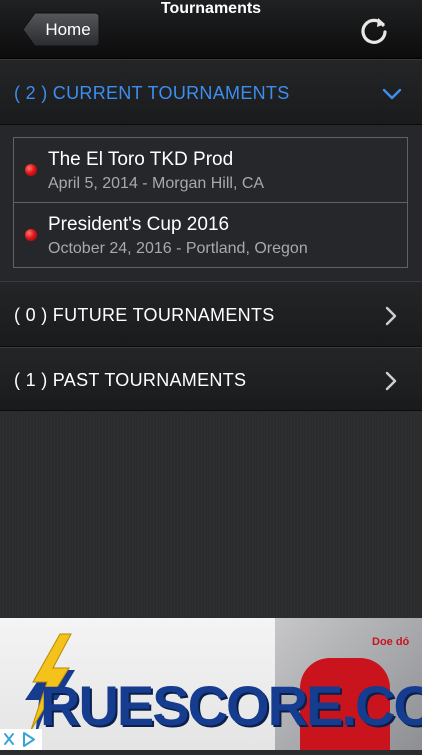 The width and height of the screenshot is (422, 755). What do you see at coordinates (231, 705) in the screenshot?
I see `ad-brand-text: RUESCORE.COM` at bounding box center [231, 705].